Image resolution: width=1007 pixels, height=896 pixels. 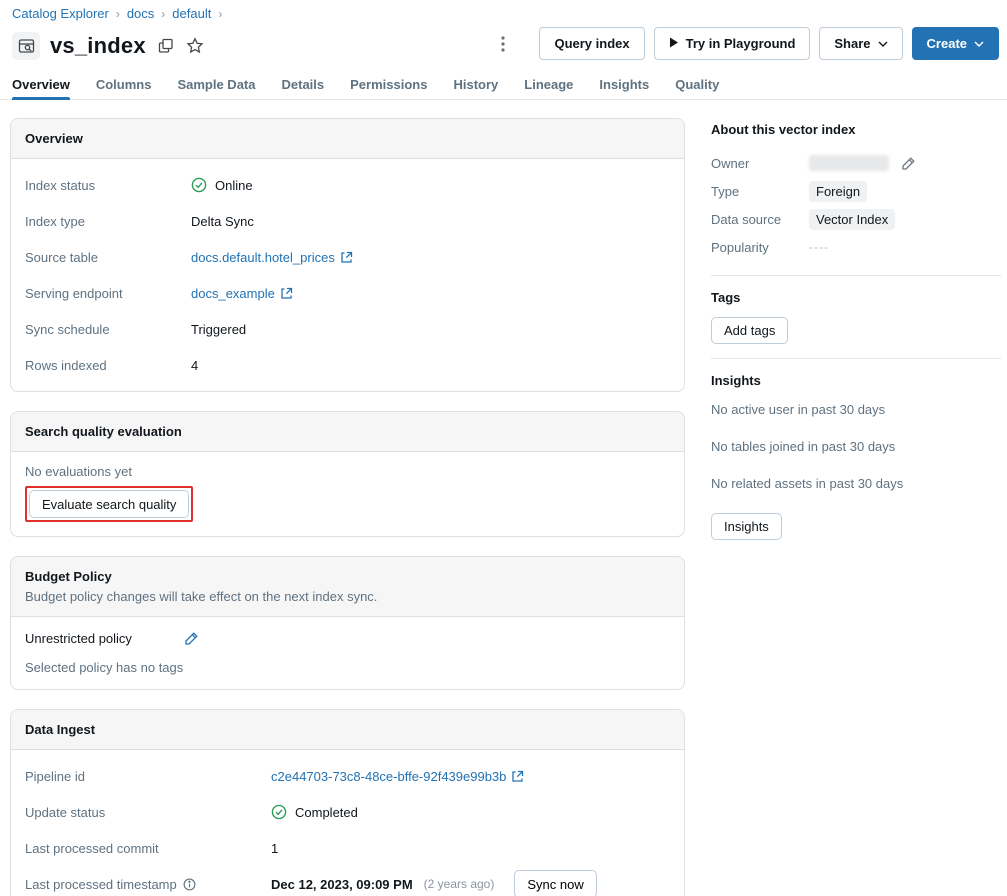 I want to click on data-source-badge: Vector Index, so click(x=852, y=219).